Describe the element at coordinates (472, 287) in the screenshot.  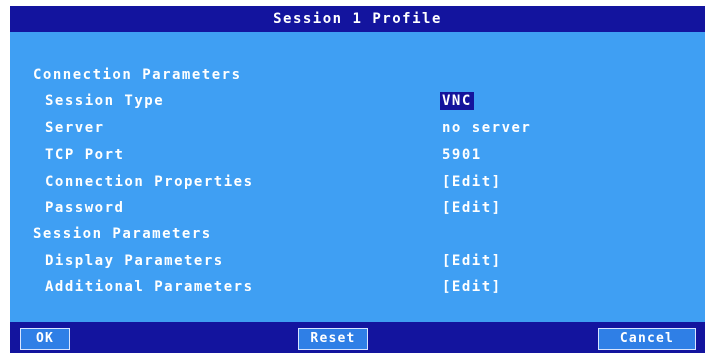
I see `additional-parameters-edit: [Edit]` at that location.